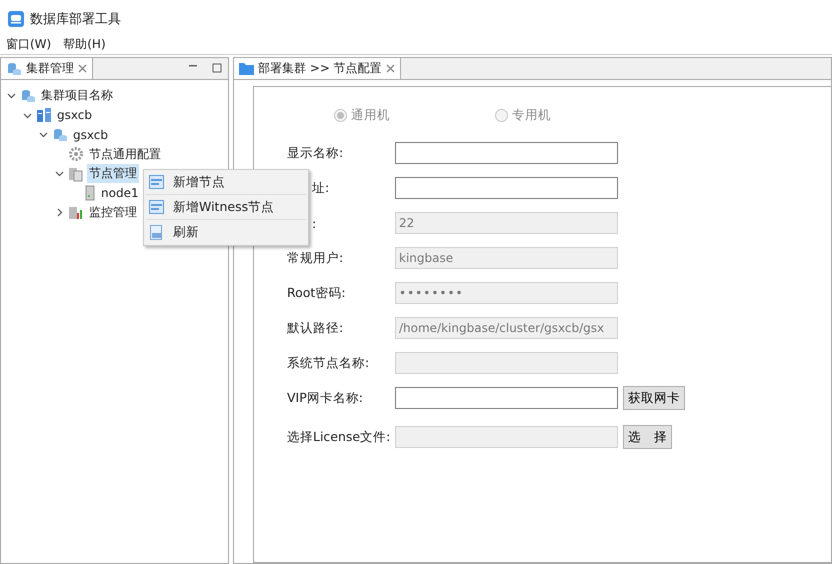 This screenshot has height=564, width=832. Describe the element at coordinates (506, 328) in the screenshot. I see `input-field: /home/kingbase/cluster/gsxcb/gsx` at that location.